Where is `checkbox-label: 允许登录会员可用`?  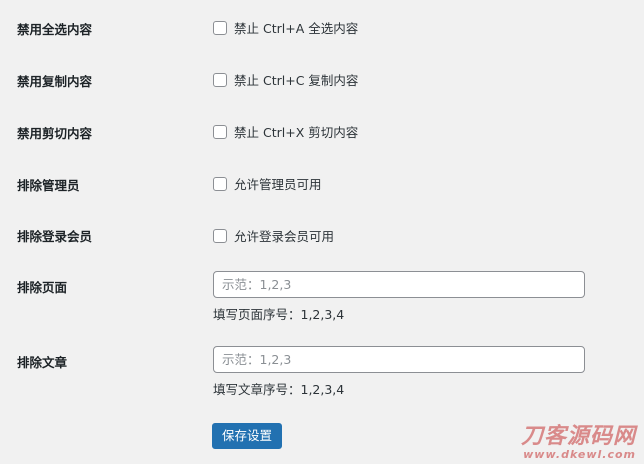
checkbox-label: 允许登录会员可用 is located at coordinates (284, 236).